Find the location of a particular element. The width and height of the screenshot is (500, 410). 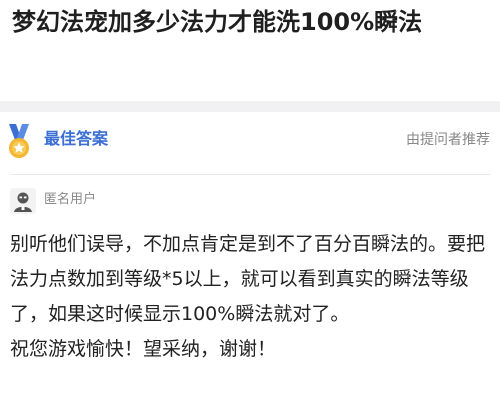

best-answer-label: 最佳答案 is located at coordinates (76, 138).